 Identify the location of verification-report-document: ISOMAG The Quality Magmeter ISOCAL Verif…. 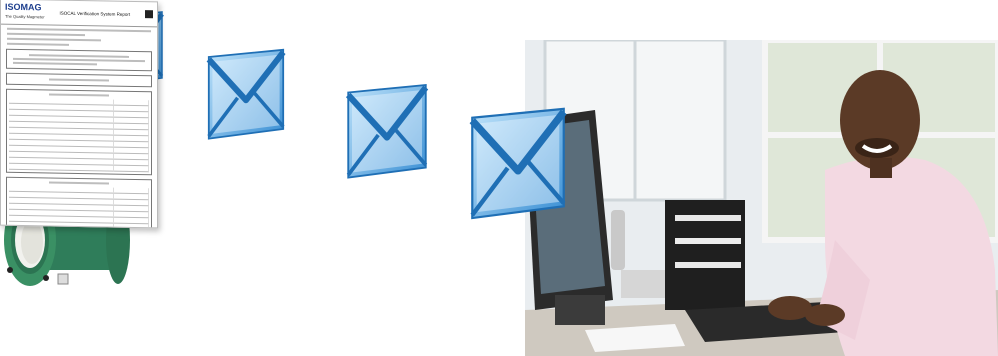
(79, 114).